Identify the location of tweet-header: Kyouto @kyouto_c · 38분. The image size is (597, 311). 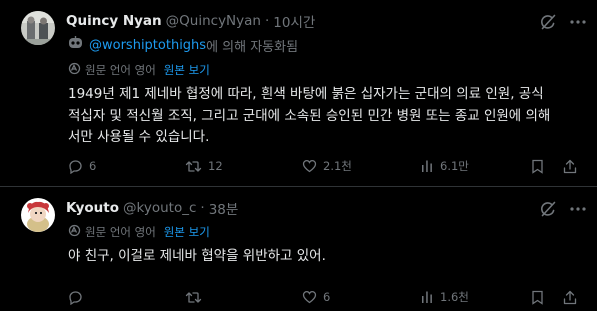
(152, 208).